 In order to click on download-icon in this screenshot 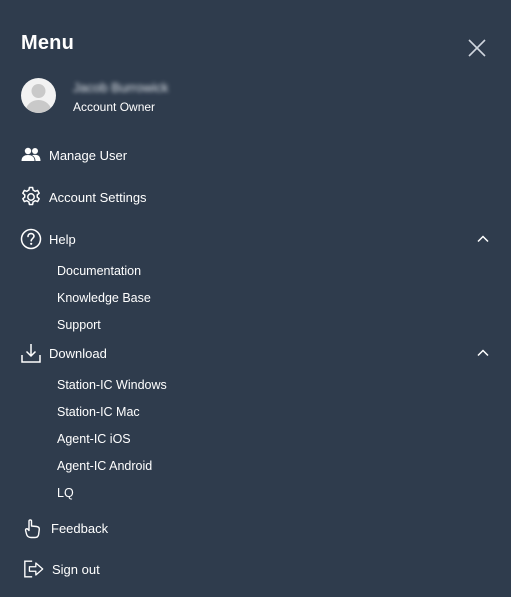, I will do `click(31, 353)`.